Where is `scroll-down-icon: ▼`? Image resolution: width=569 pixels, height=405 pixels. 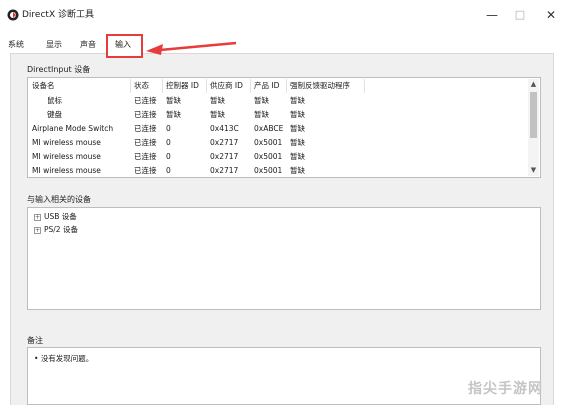
scroll-down-icon: ▼ is located at coordinates (533, 170).